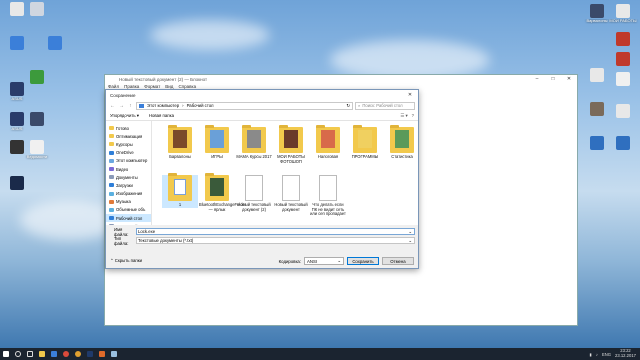  Describe the element at coordinates (163, 105) in the screenshot. I see `breadcrumb-this-pc: Этот компьютер` at that location.